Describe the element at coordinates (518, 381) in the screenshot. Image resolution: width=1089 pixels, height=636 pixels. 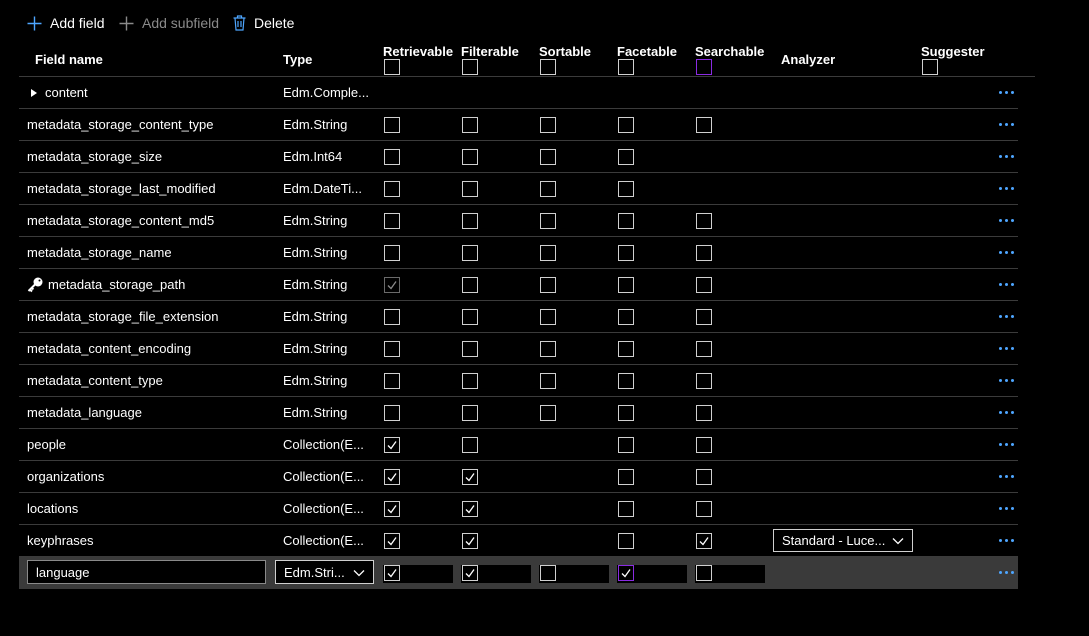
I see `table-row: metadata_content_type Edm.String` at that location.